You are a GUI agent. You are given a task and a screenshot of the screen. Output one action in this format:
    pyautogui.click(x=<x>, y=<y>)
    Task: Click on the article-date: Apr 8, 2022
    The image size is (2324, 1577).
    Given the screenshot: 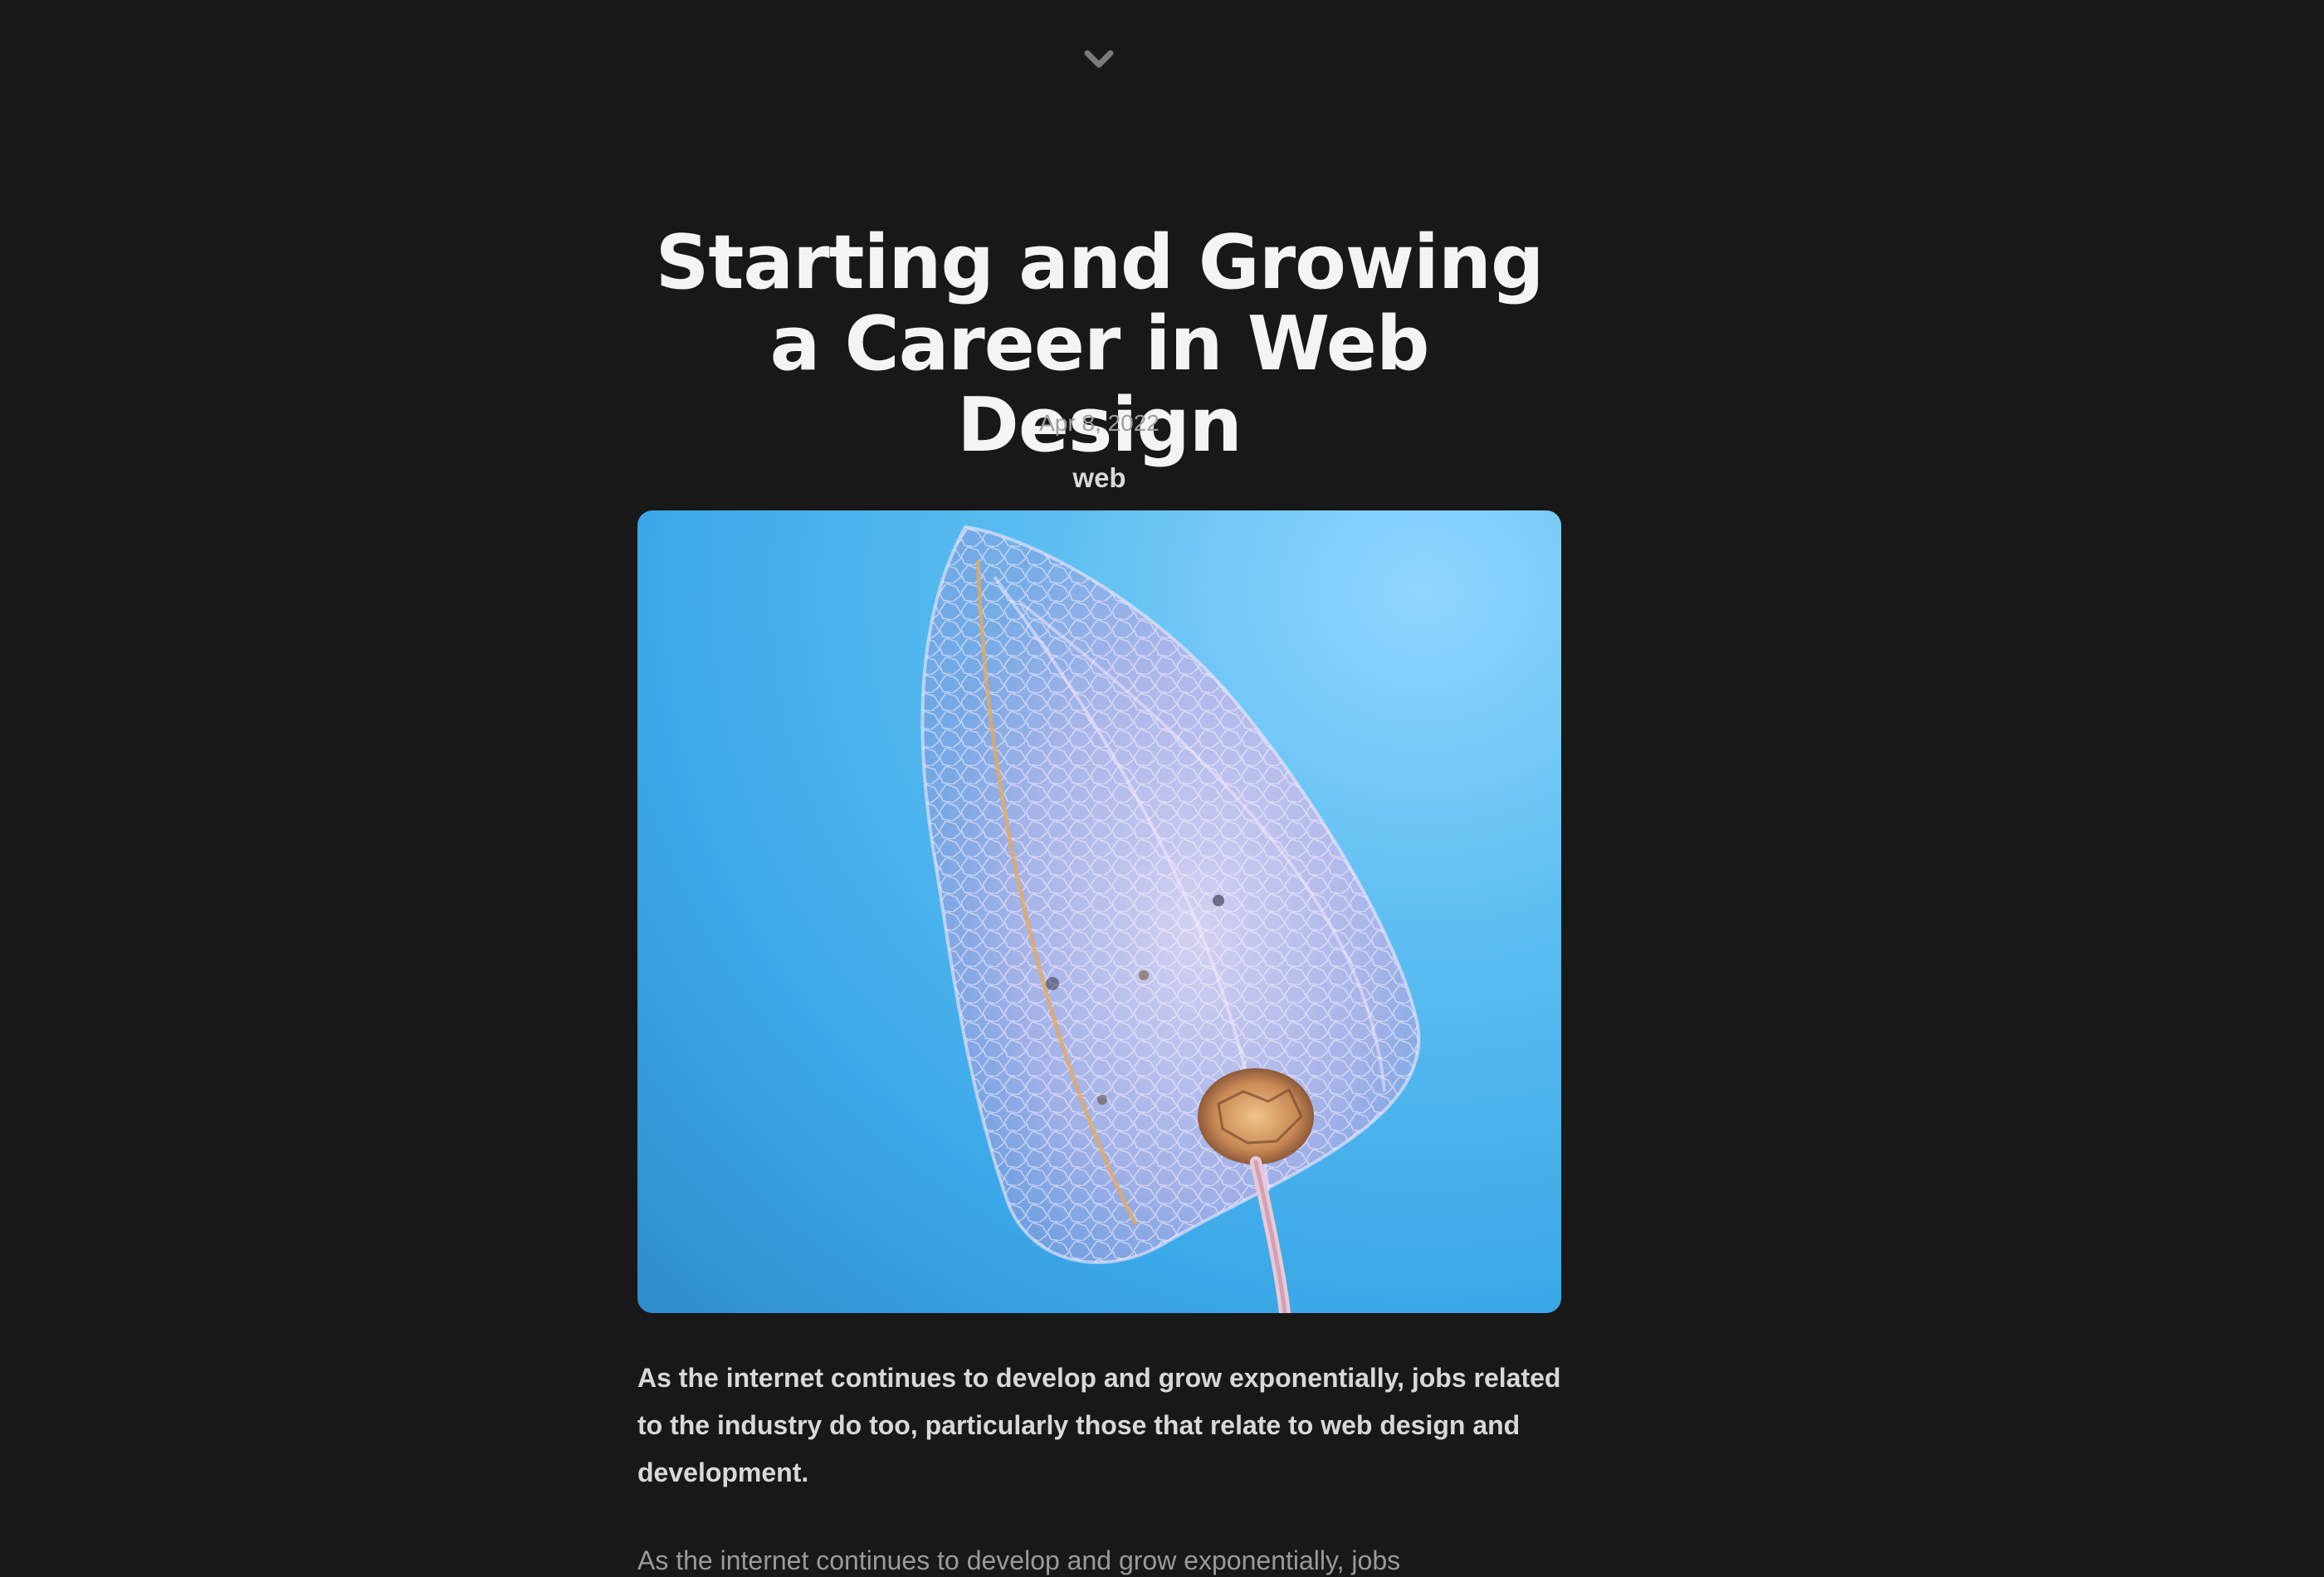 What is the action you would take?
    pyautogui.click(x=1099, y=423)
    